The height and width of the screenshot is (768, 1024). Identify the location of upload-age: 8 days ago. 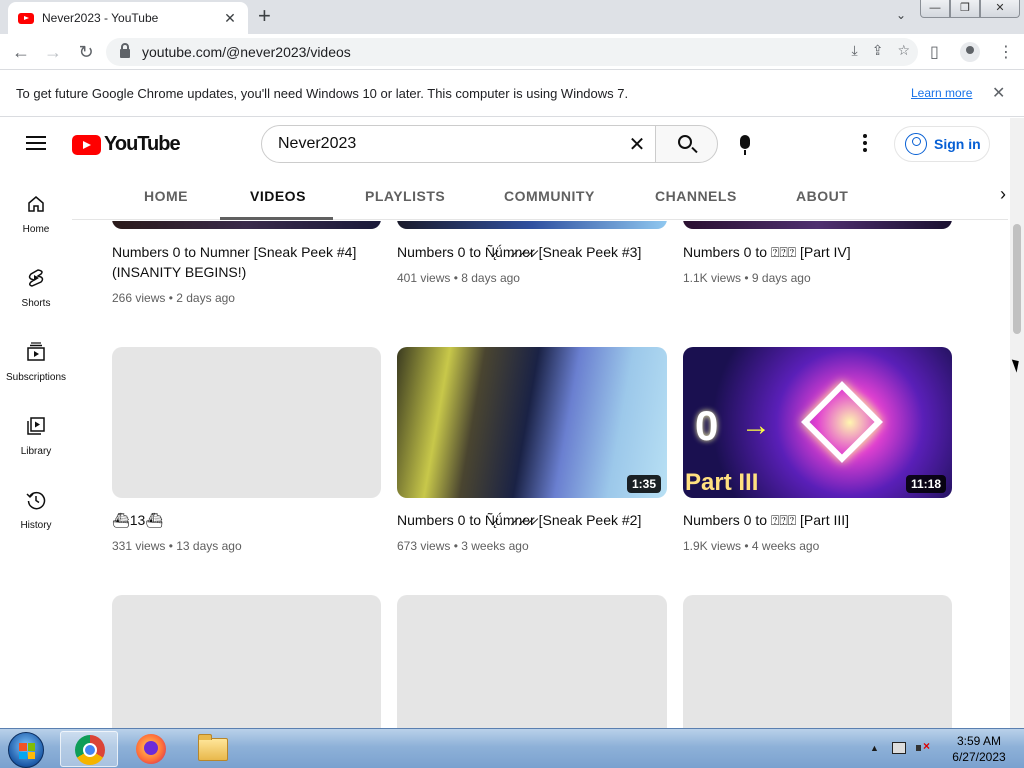
(490, 278).